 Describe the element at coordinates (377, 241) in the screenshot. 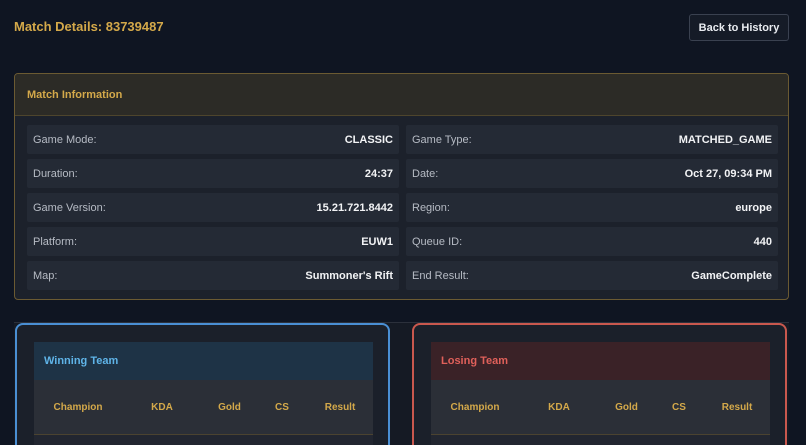

I see `info-value: EUW1` at that location.